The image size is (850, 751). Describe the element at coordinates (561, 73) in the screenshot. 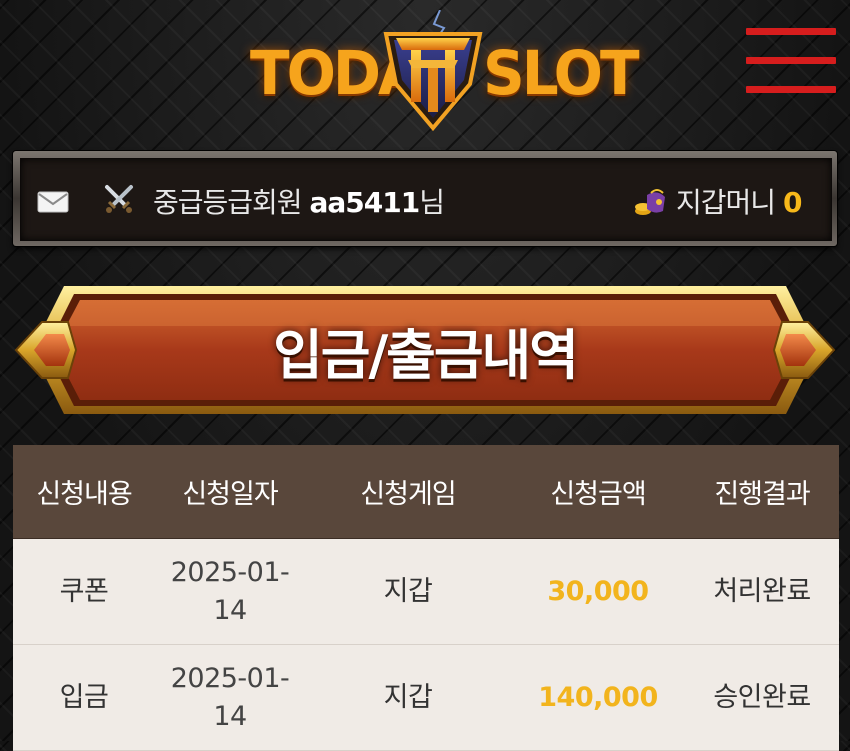

I see `logo-text-slot: SLOT` at that location.